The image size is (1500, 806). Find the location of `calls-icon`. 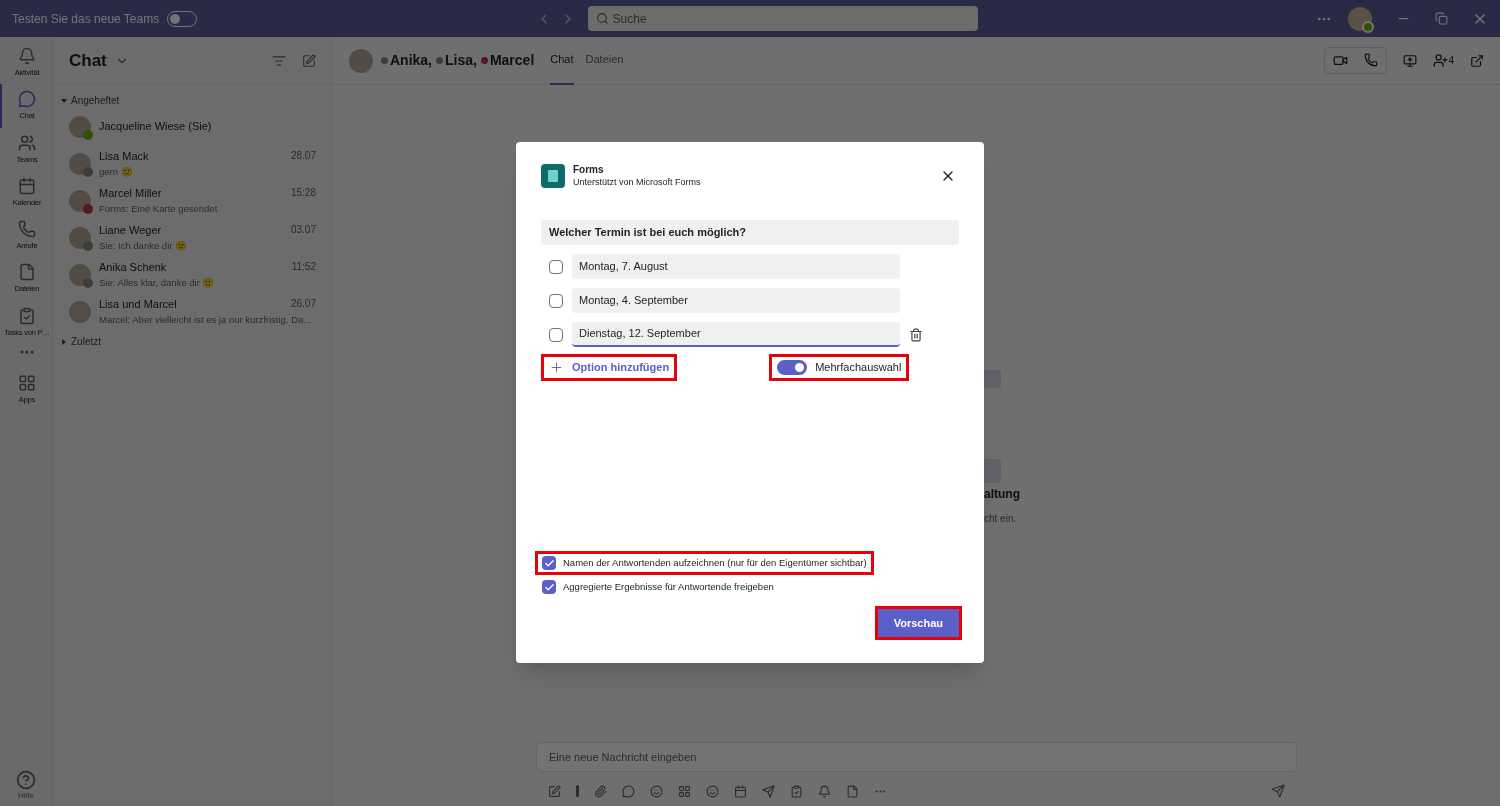

calls-icon is located at coordinates (27, 229).